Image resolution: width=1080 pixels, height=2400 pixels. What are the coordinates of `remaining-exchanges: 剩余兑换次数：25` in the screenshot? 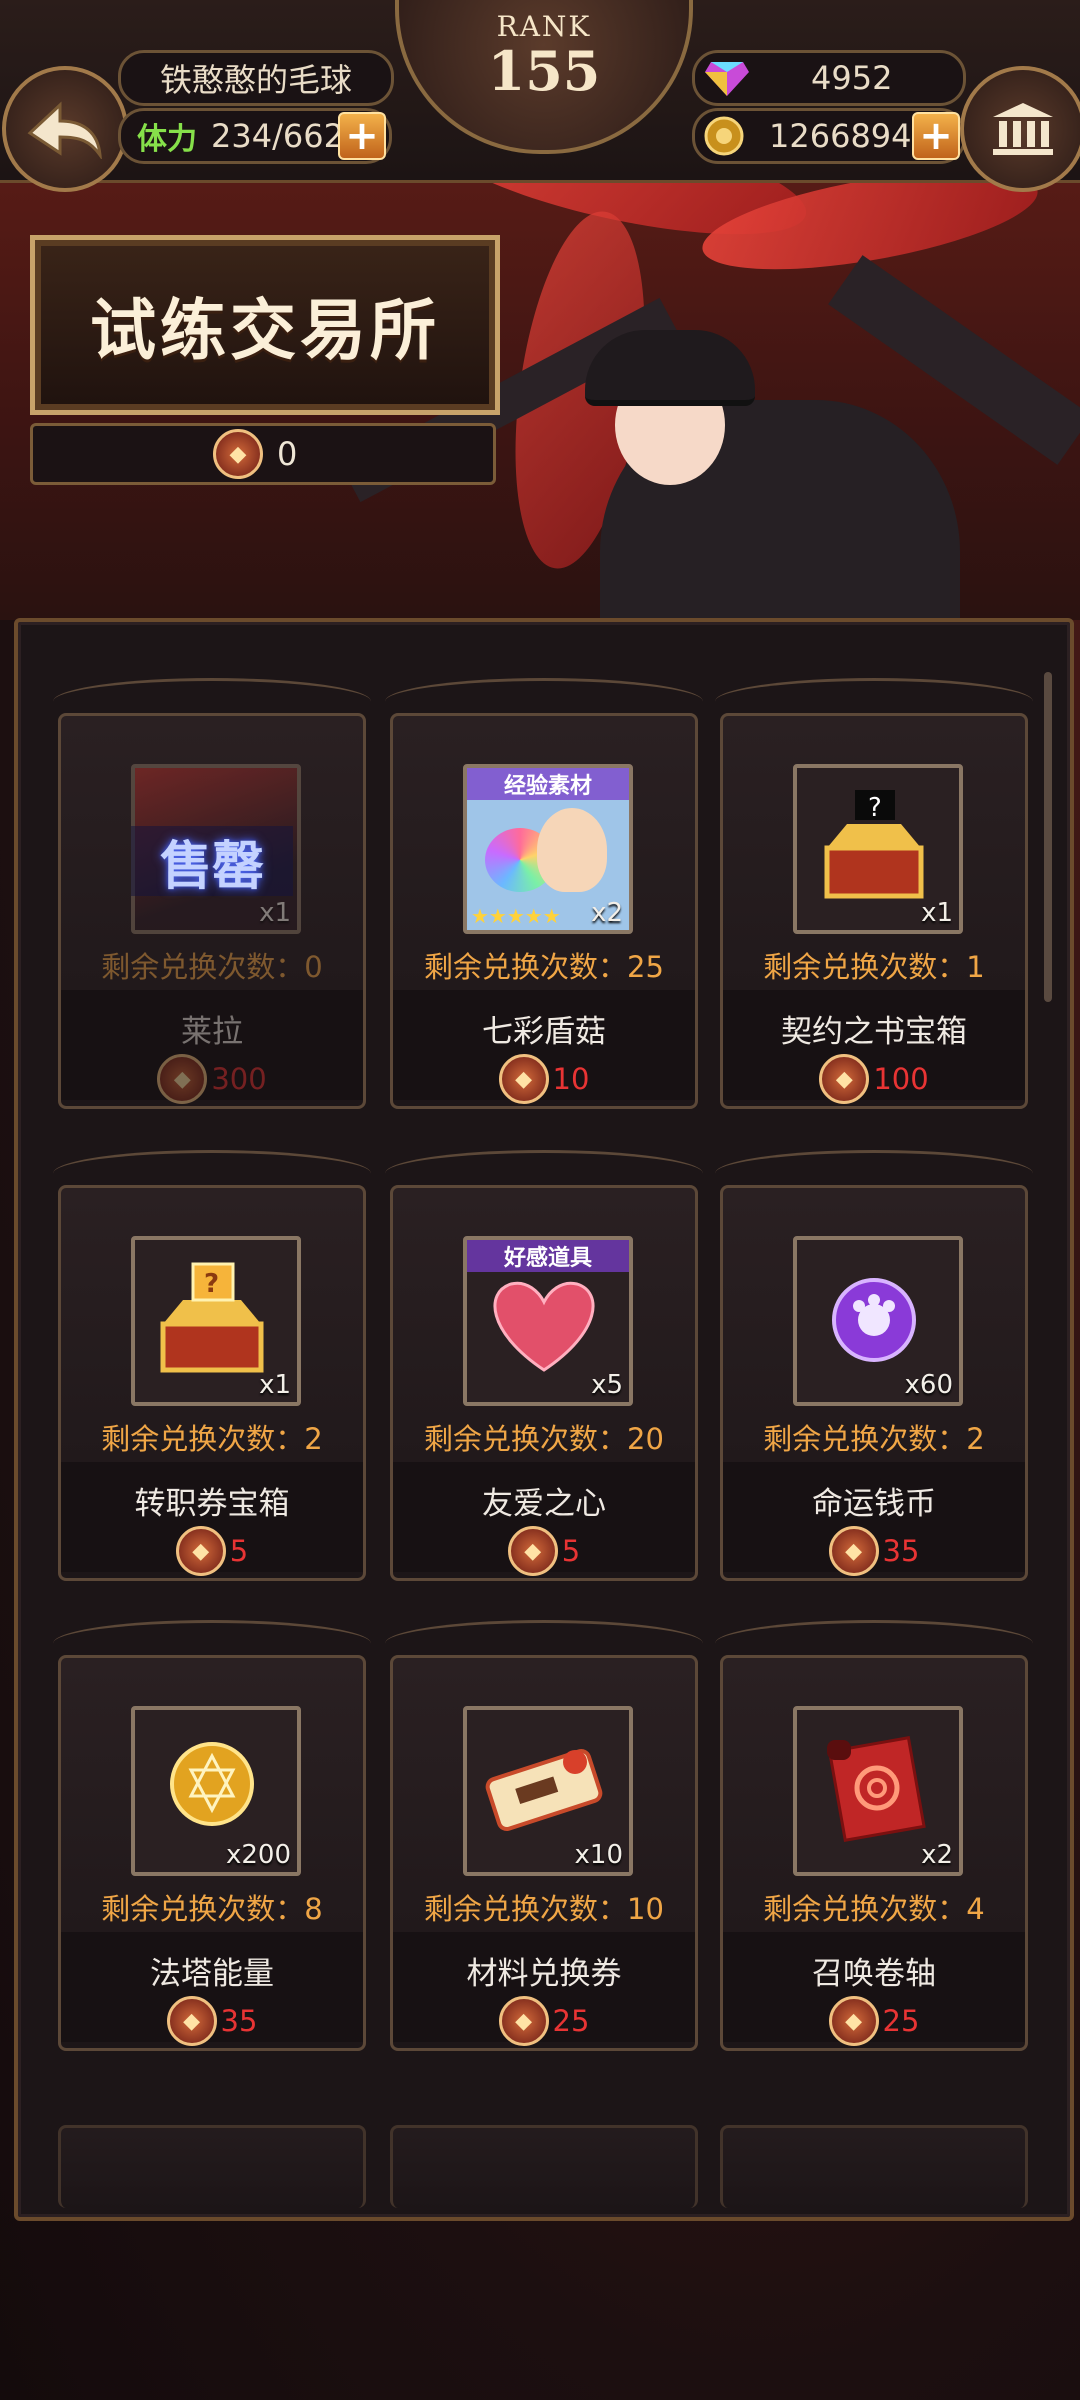 It's located at (544, 967).